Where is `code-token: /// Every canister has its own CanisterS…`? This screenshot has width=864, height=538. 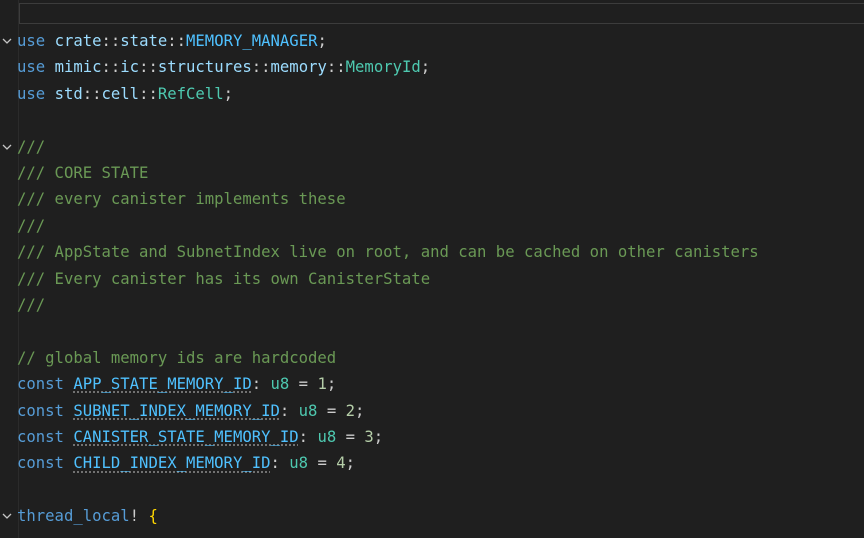
code-token: /// Every canister has its own CanisterS… is located at coordinates (224, 278).